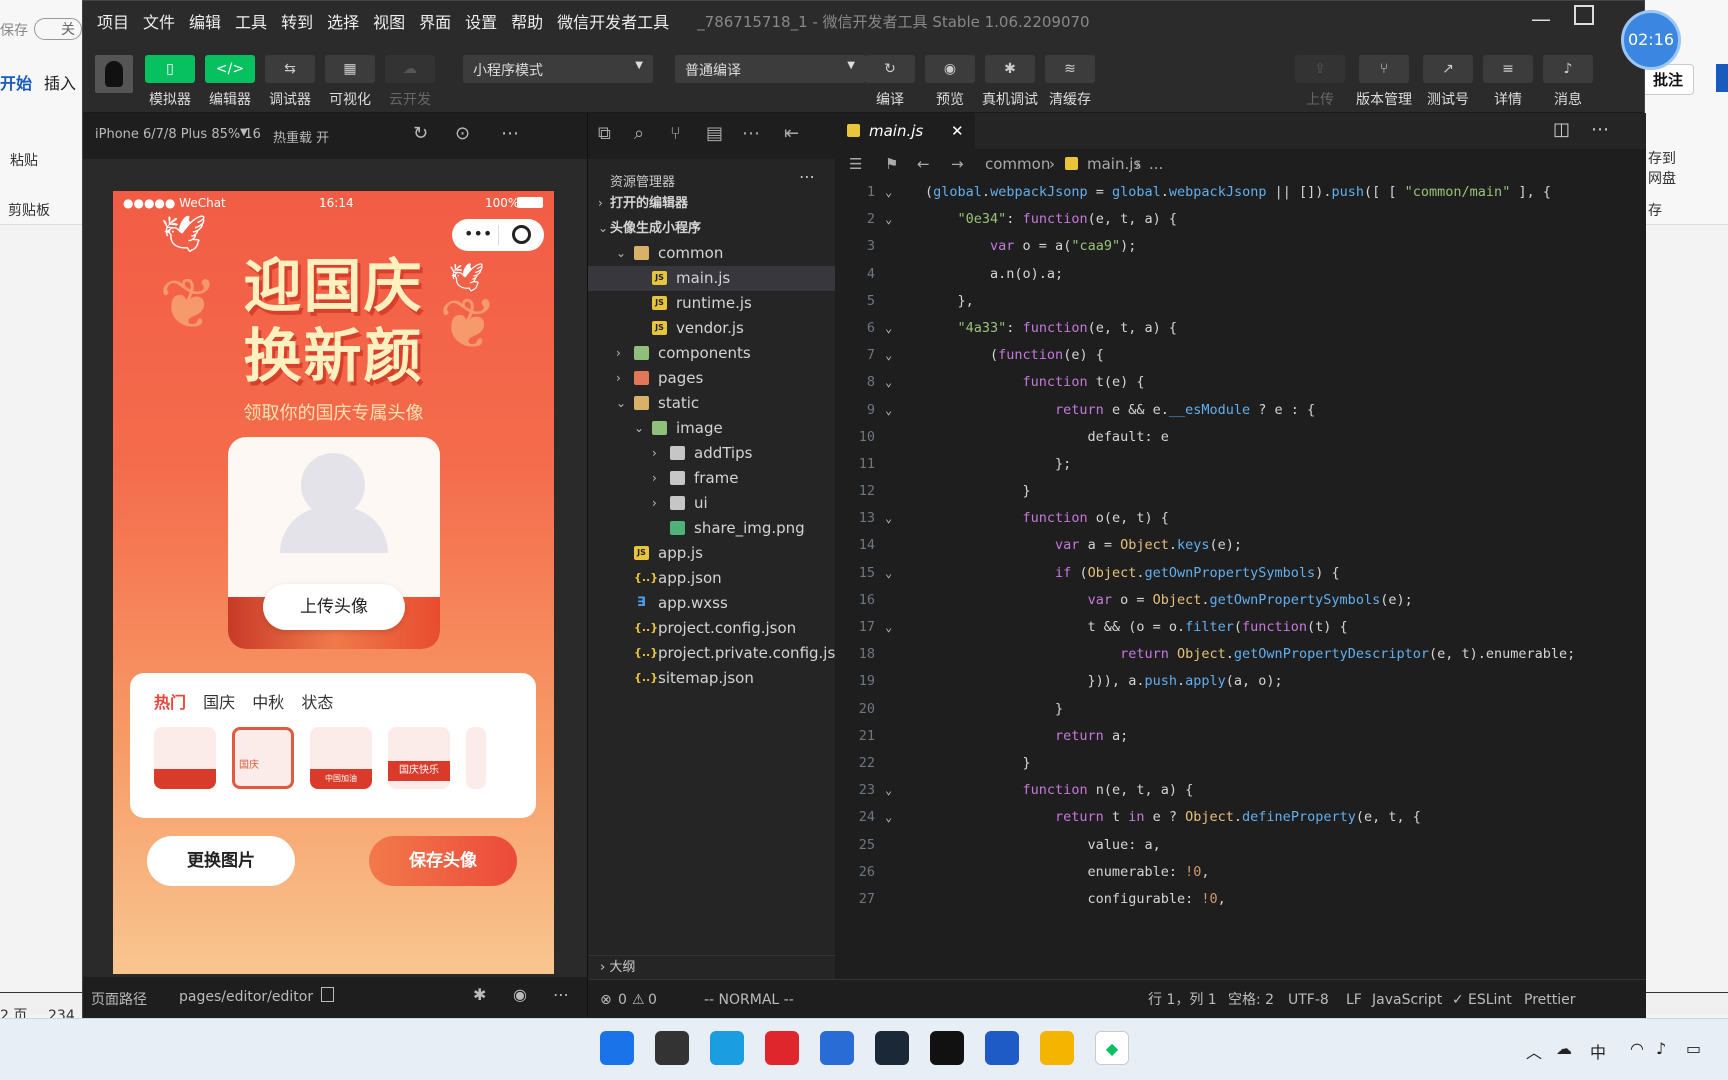 Image resolution: width=1728 pixels, height=1080 pixels. I want to click on warning-icon: ⚠, so click(638, 1000).